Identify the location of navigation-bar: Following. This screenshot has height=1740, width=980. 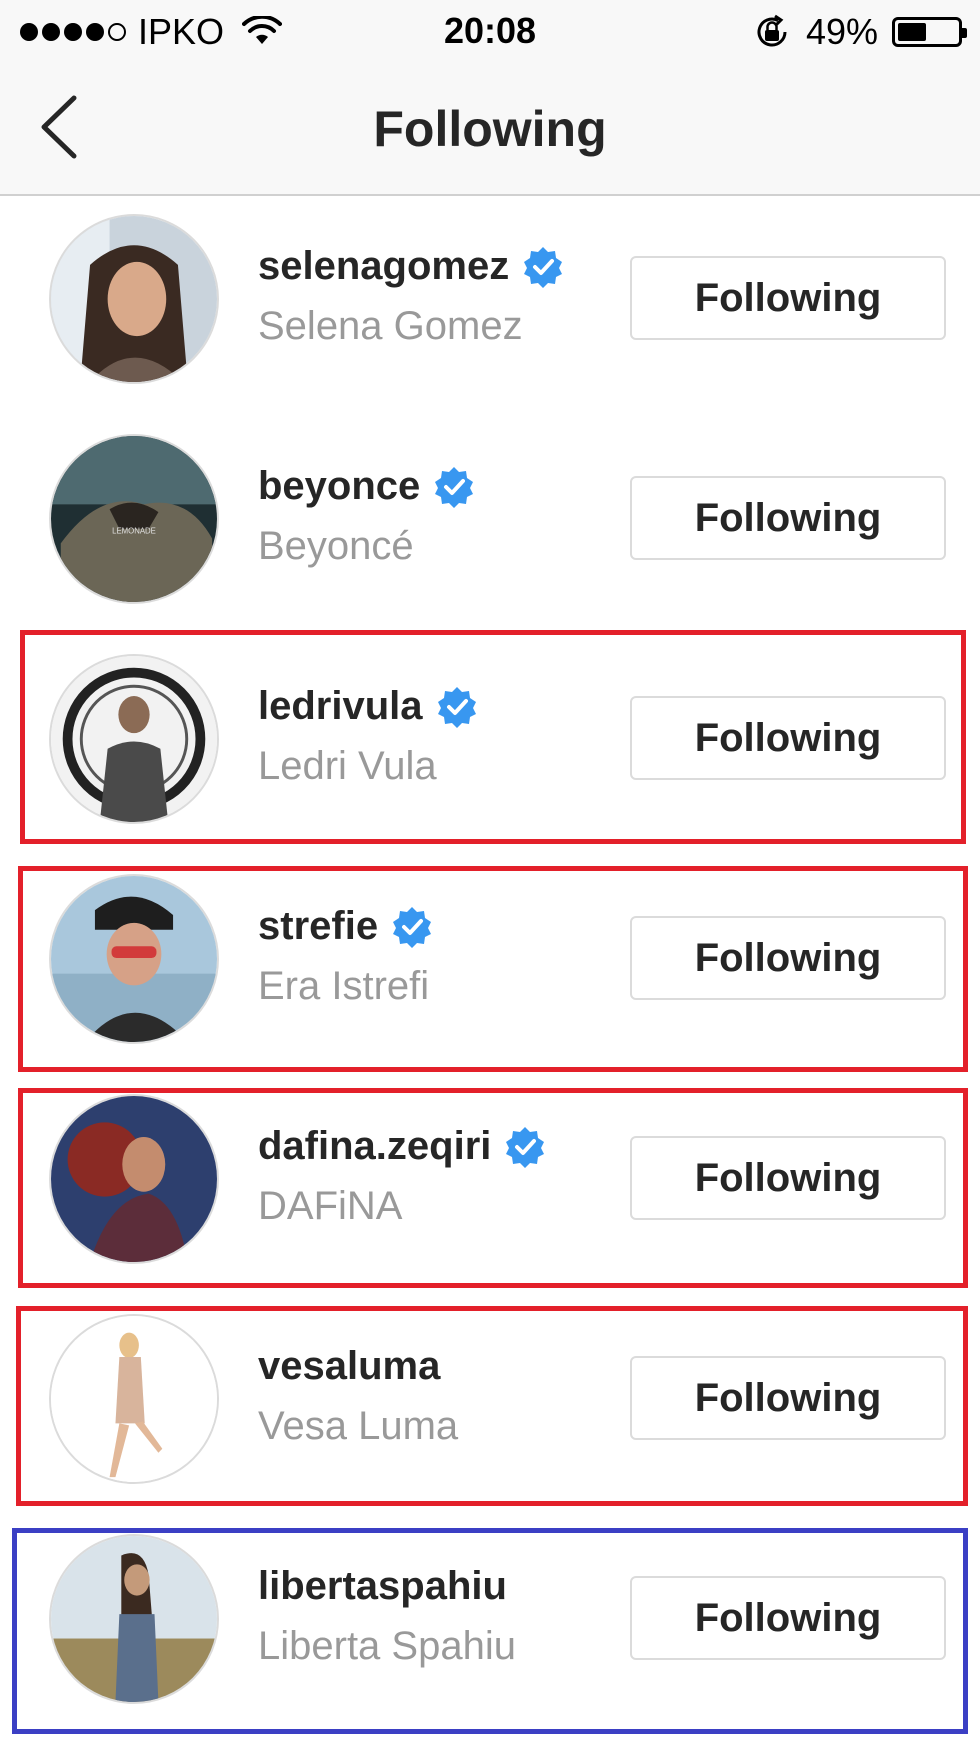
(490, 129).